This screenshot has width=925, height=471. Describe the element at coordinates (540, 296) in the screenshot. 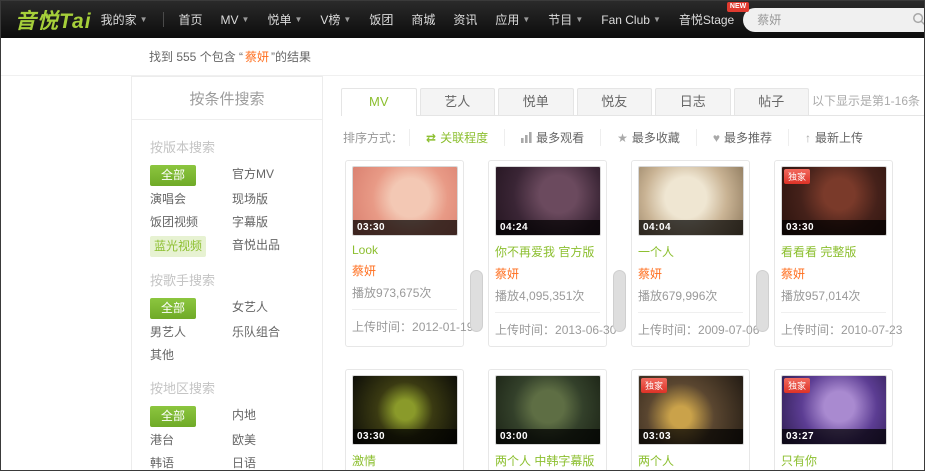

I see `play-count: 播放4,095,351次` at that location.